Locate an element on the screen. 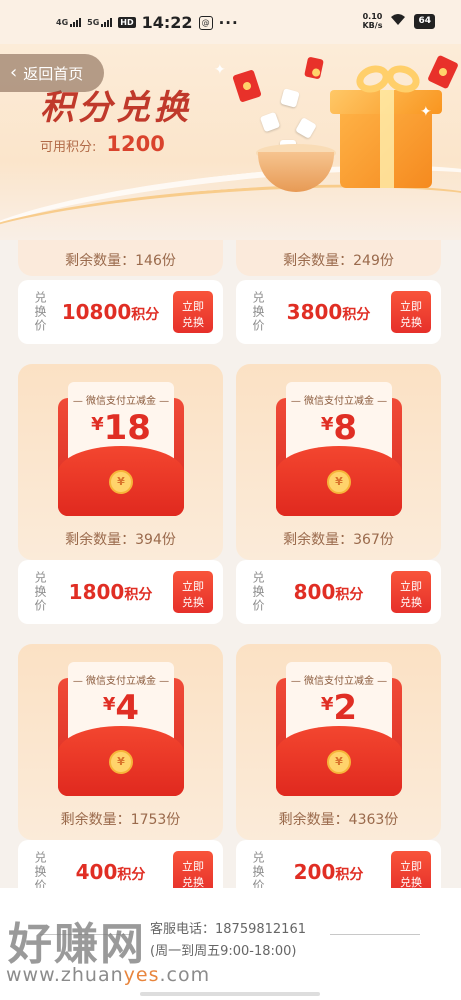 Image resolution: width=461 pixels, height=1000 pixels. price-bar: 兑换价 800积分 立即 兑换 is located at coordinates (338, 592).